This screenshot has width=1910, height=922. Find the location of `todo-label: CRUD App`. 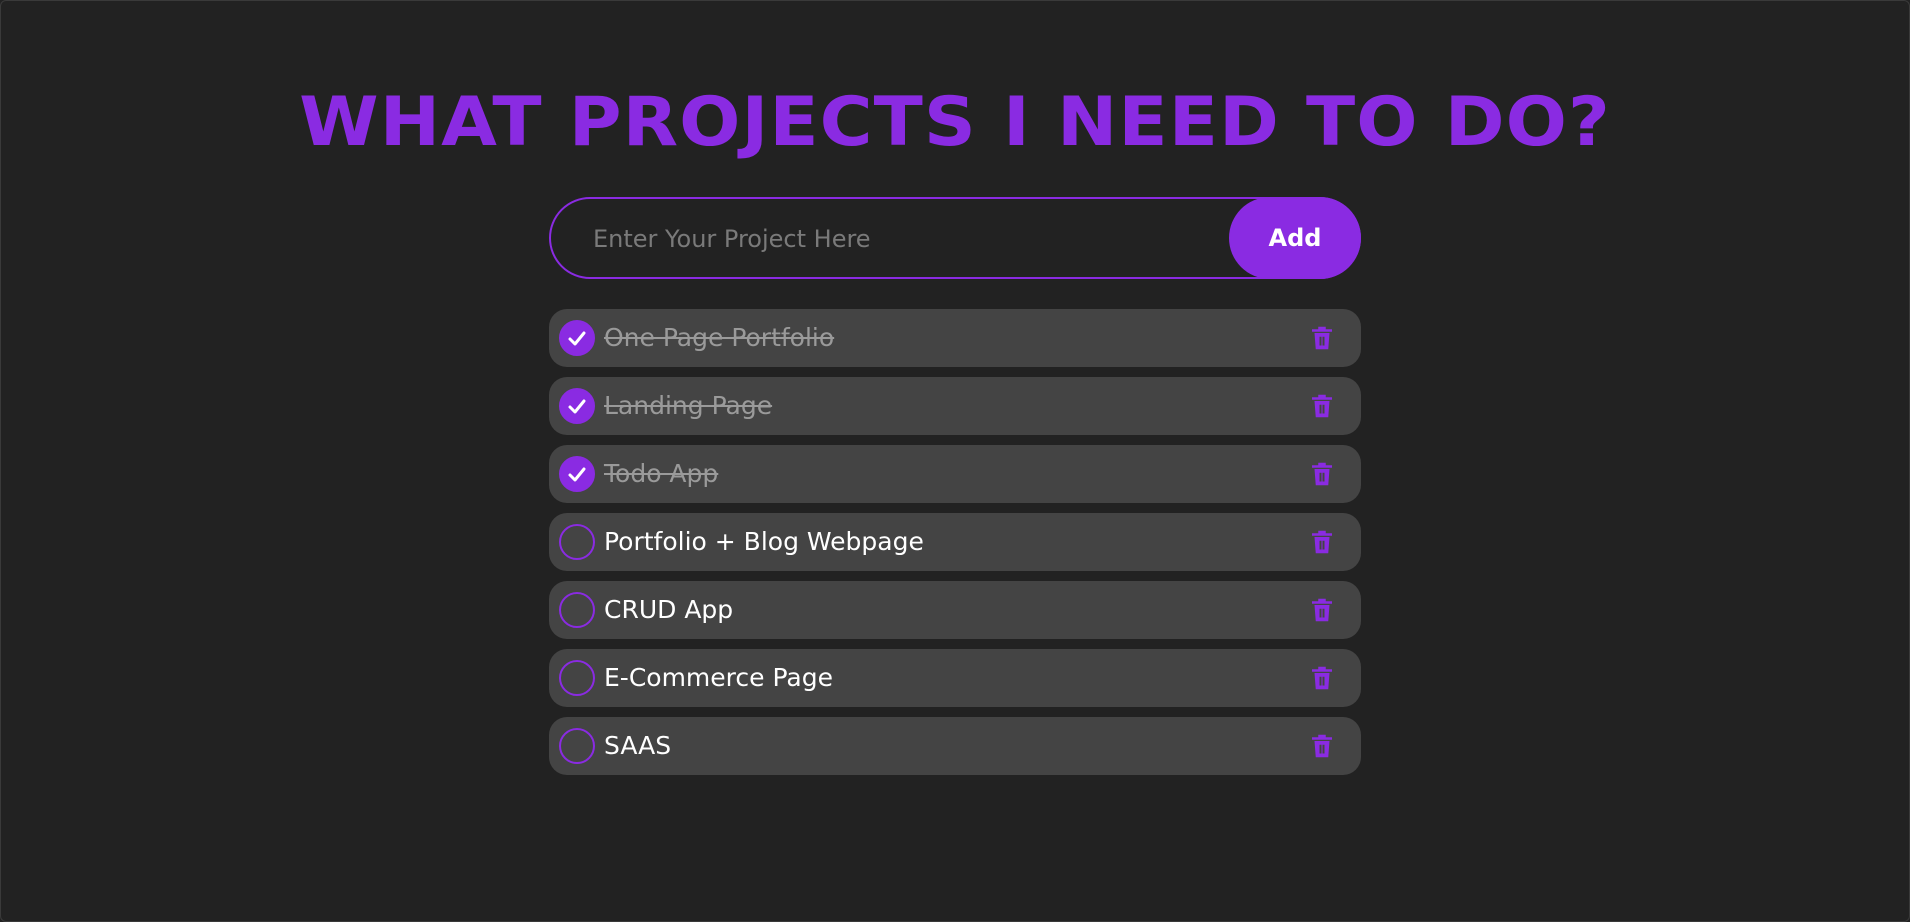

todo-label: CRUD App is located at coordinates (669, 609).